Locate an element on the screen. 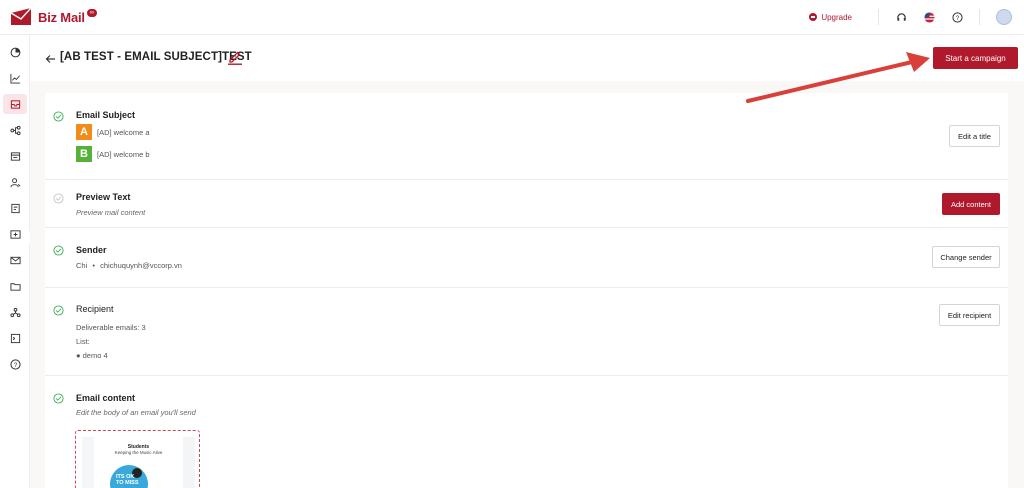  forms-icon is located at coordinates (15, 156).